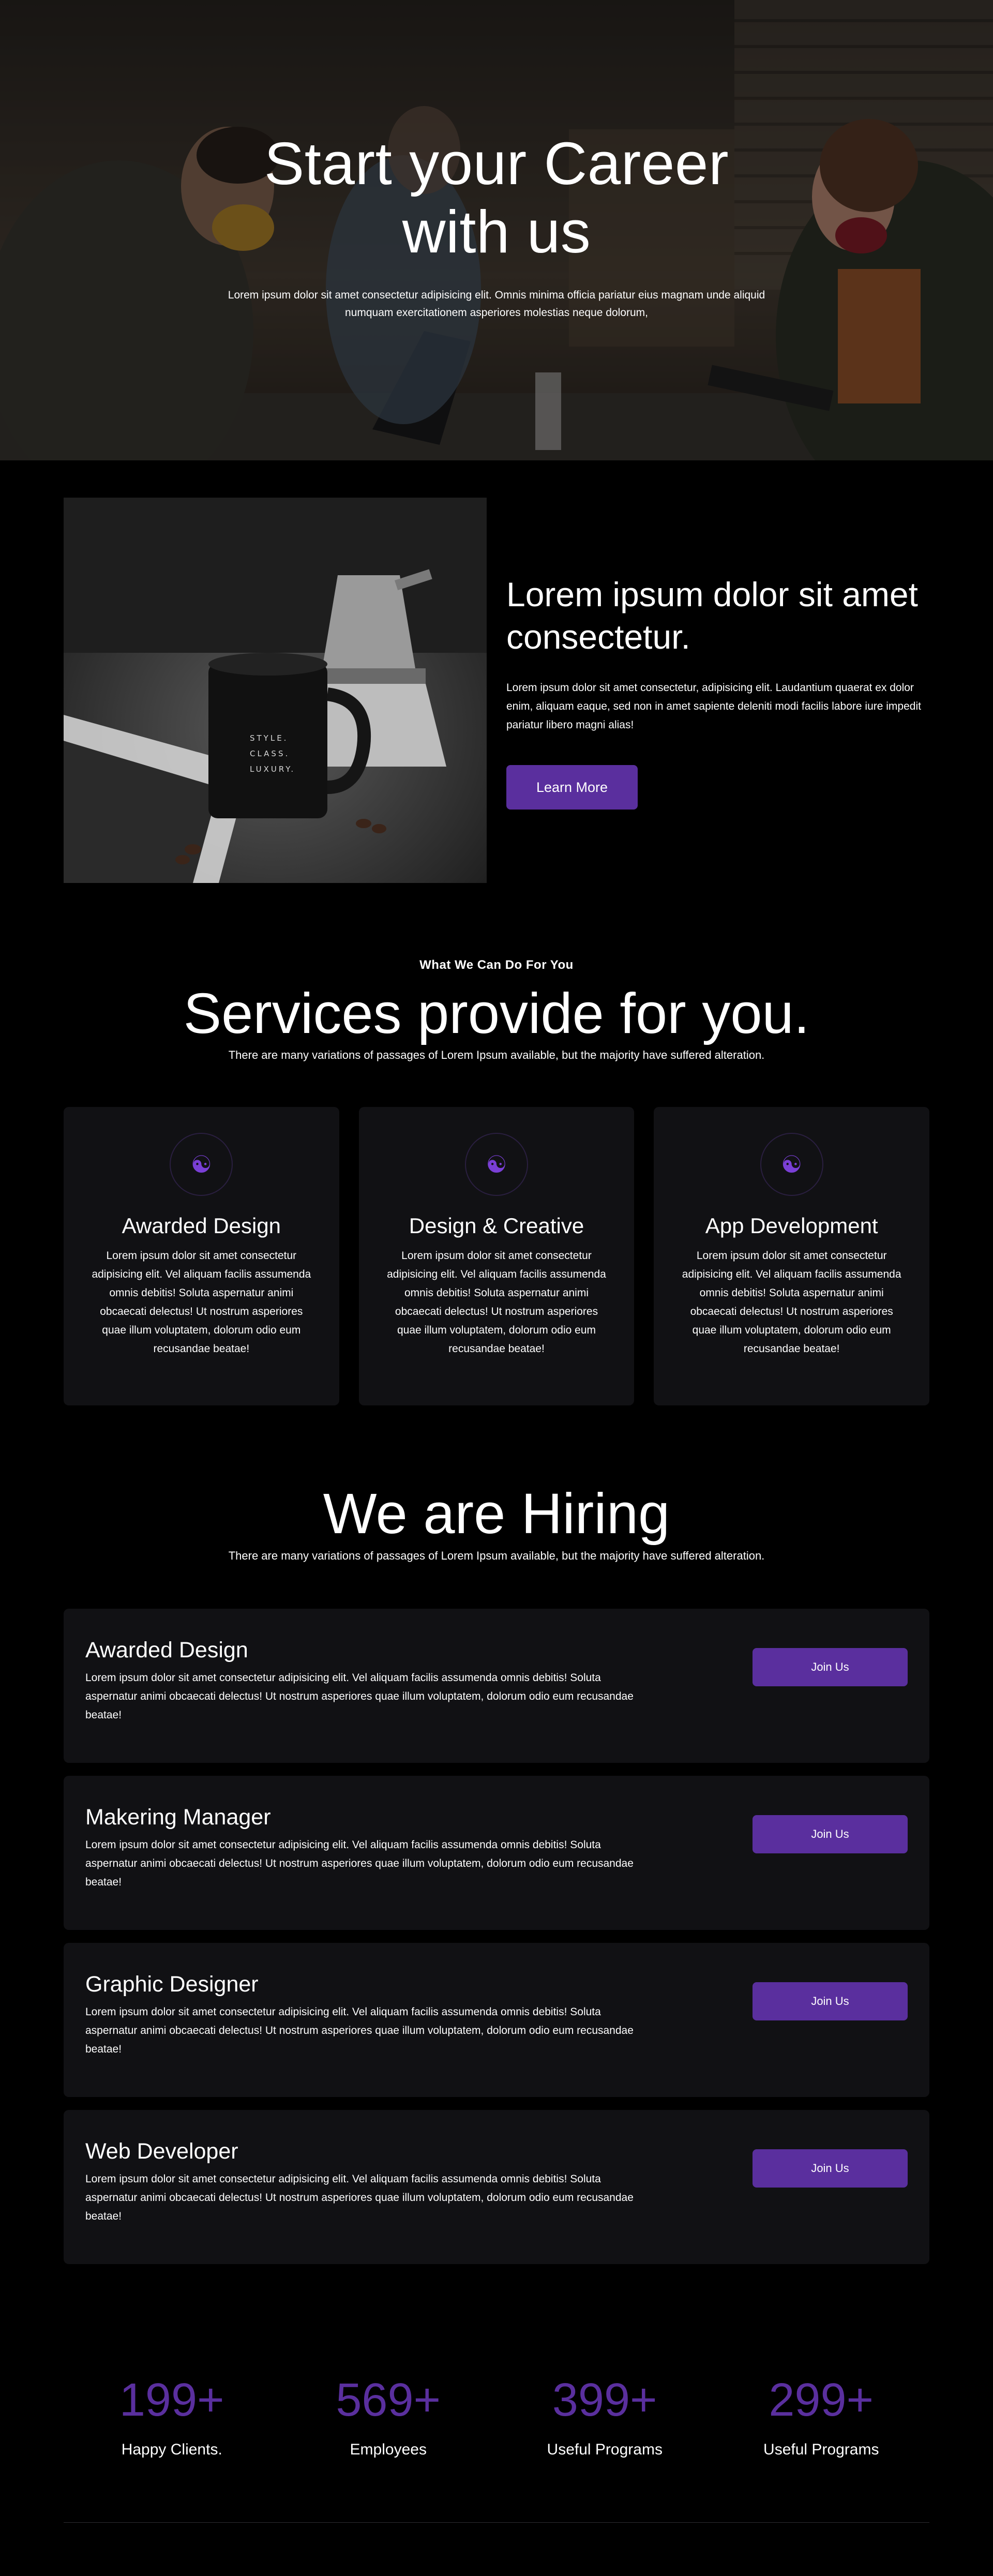  I want to click on about-title: Lorem ipsum dolor sit amet consectetur., so click(712, 615).